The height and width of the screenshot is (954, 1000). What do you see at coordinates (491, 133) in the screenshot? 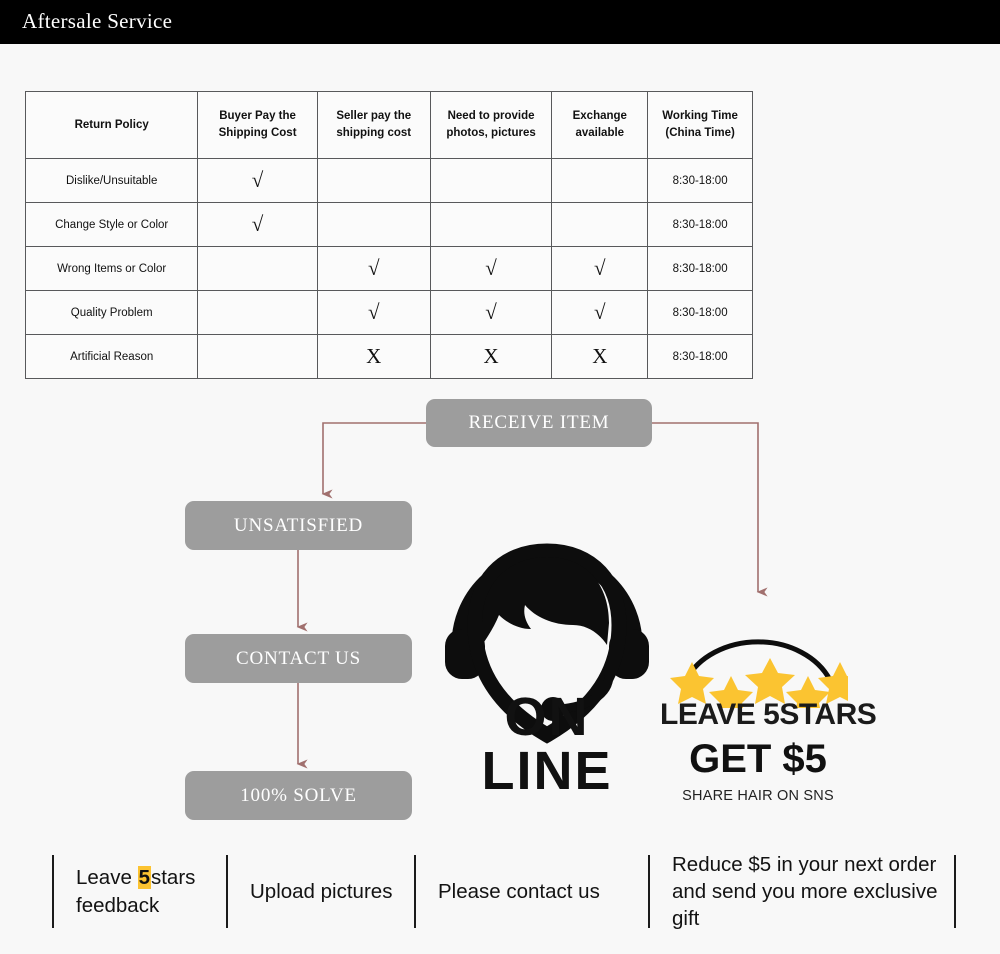
I see `column-header-line: photos, pictures` at bounding box center [491, 133].